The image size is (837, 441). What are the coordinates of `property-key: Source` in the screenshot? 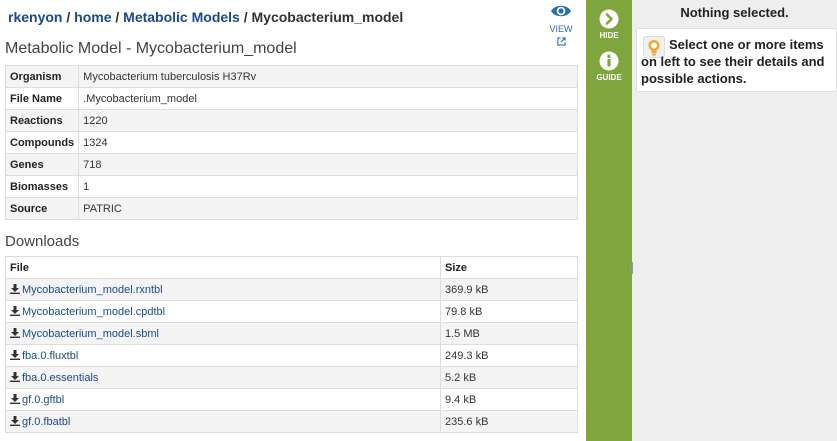 It's located at (42, 208).